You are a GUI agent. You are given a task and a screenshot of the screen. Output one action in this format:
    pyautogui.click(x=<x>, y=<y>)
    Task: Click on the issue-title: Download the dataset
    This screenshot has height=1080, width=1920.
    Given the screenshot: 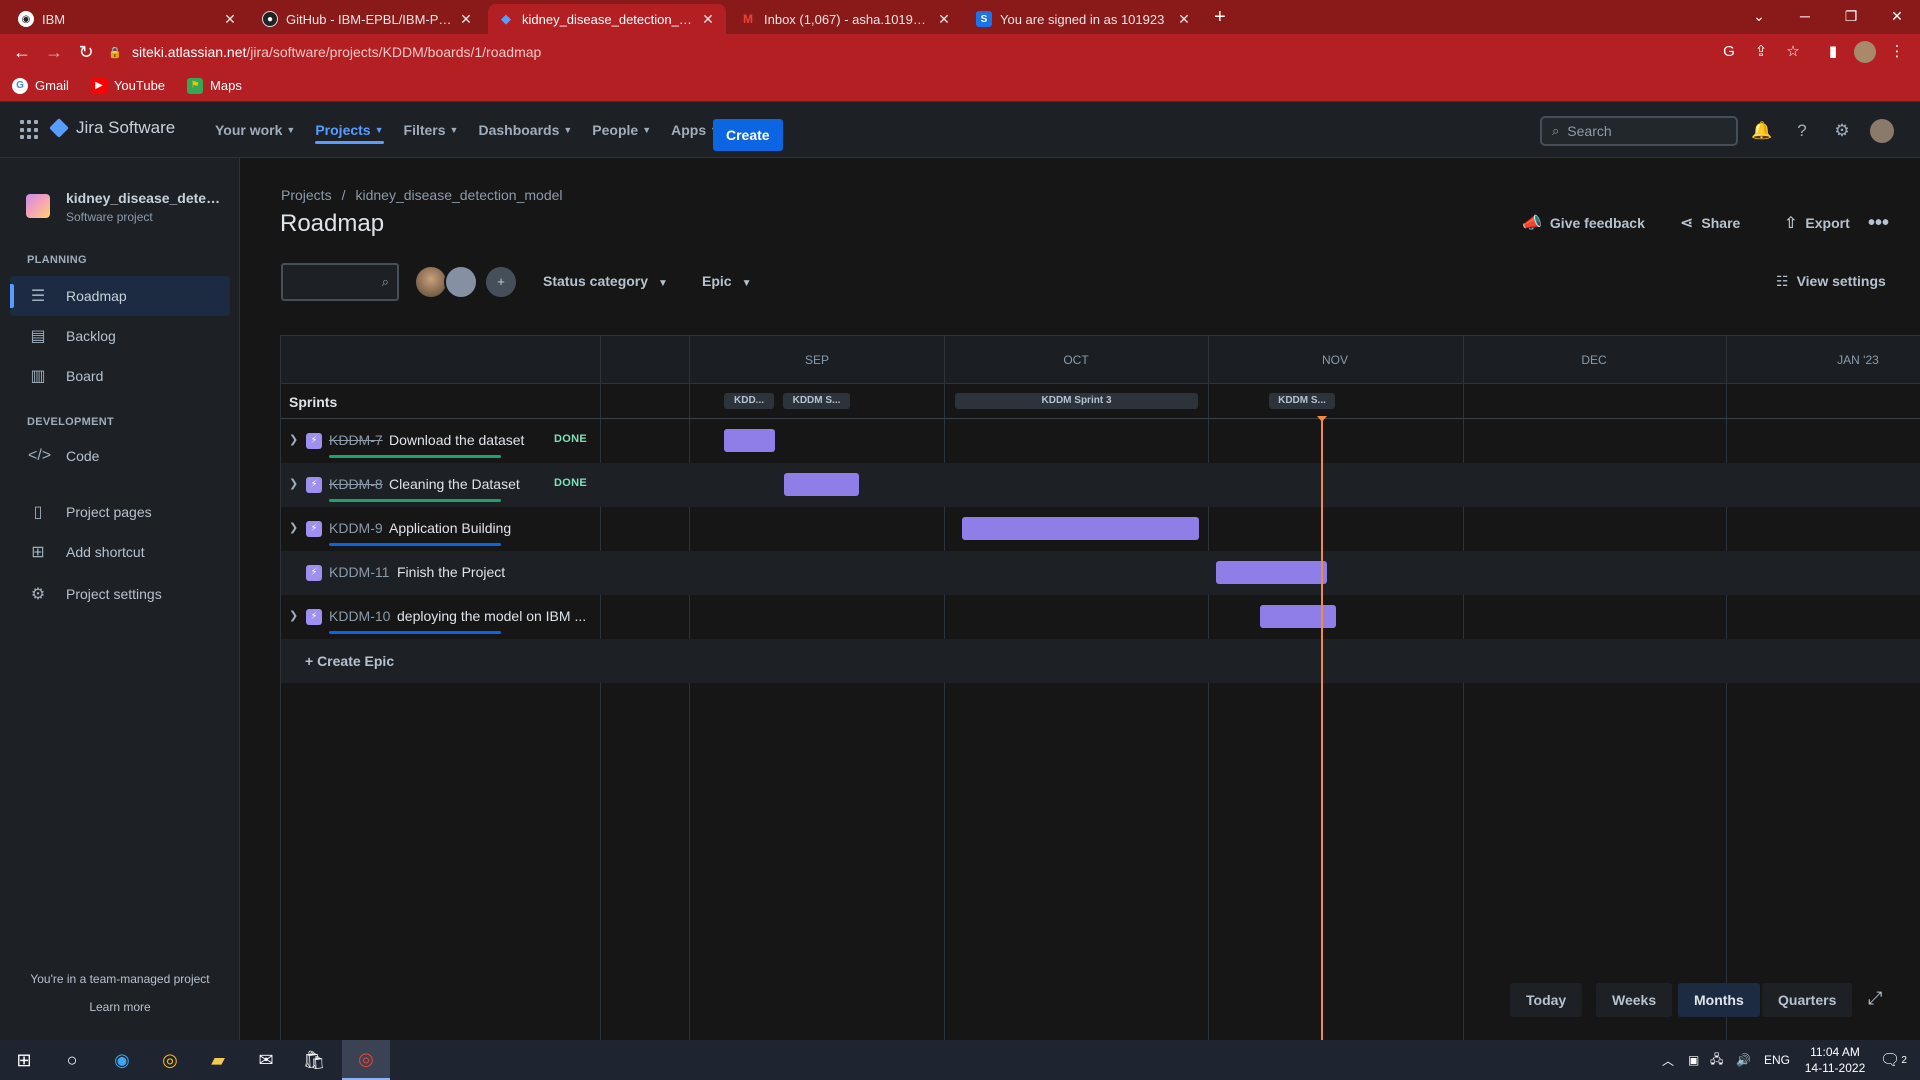 What is the action you would take?
    pyautogui.click(x=469, y=440)
    